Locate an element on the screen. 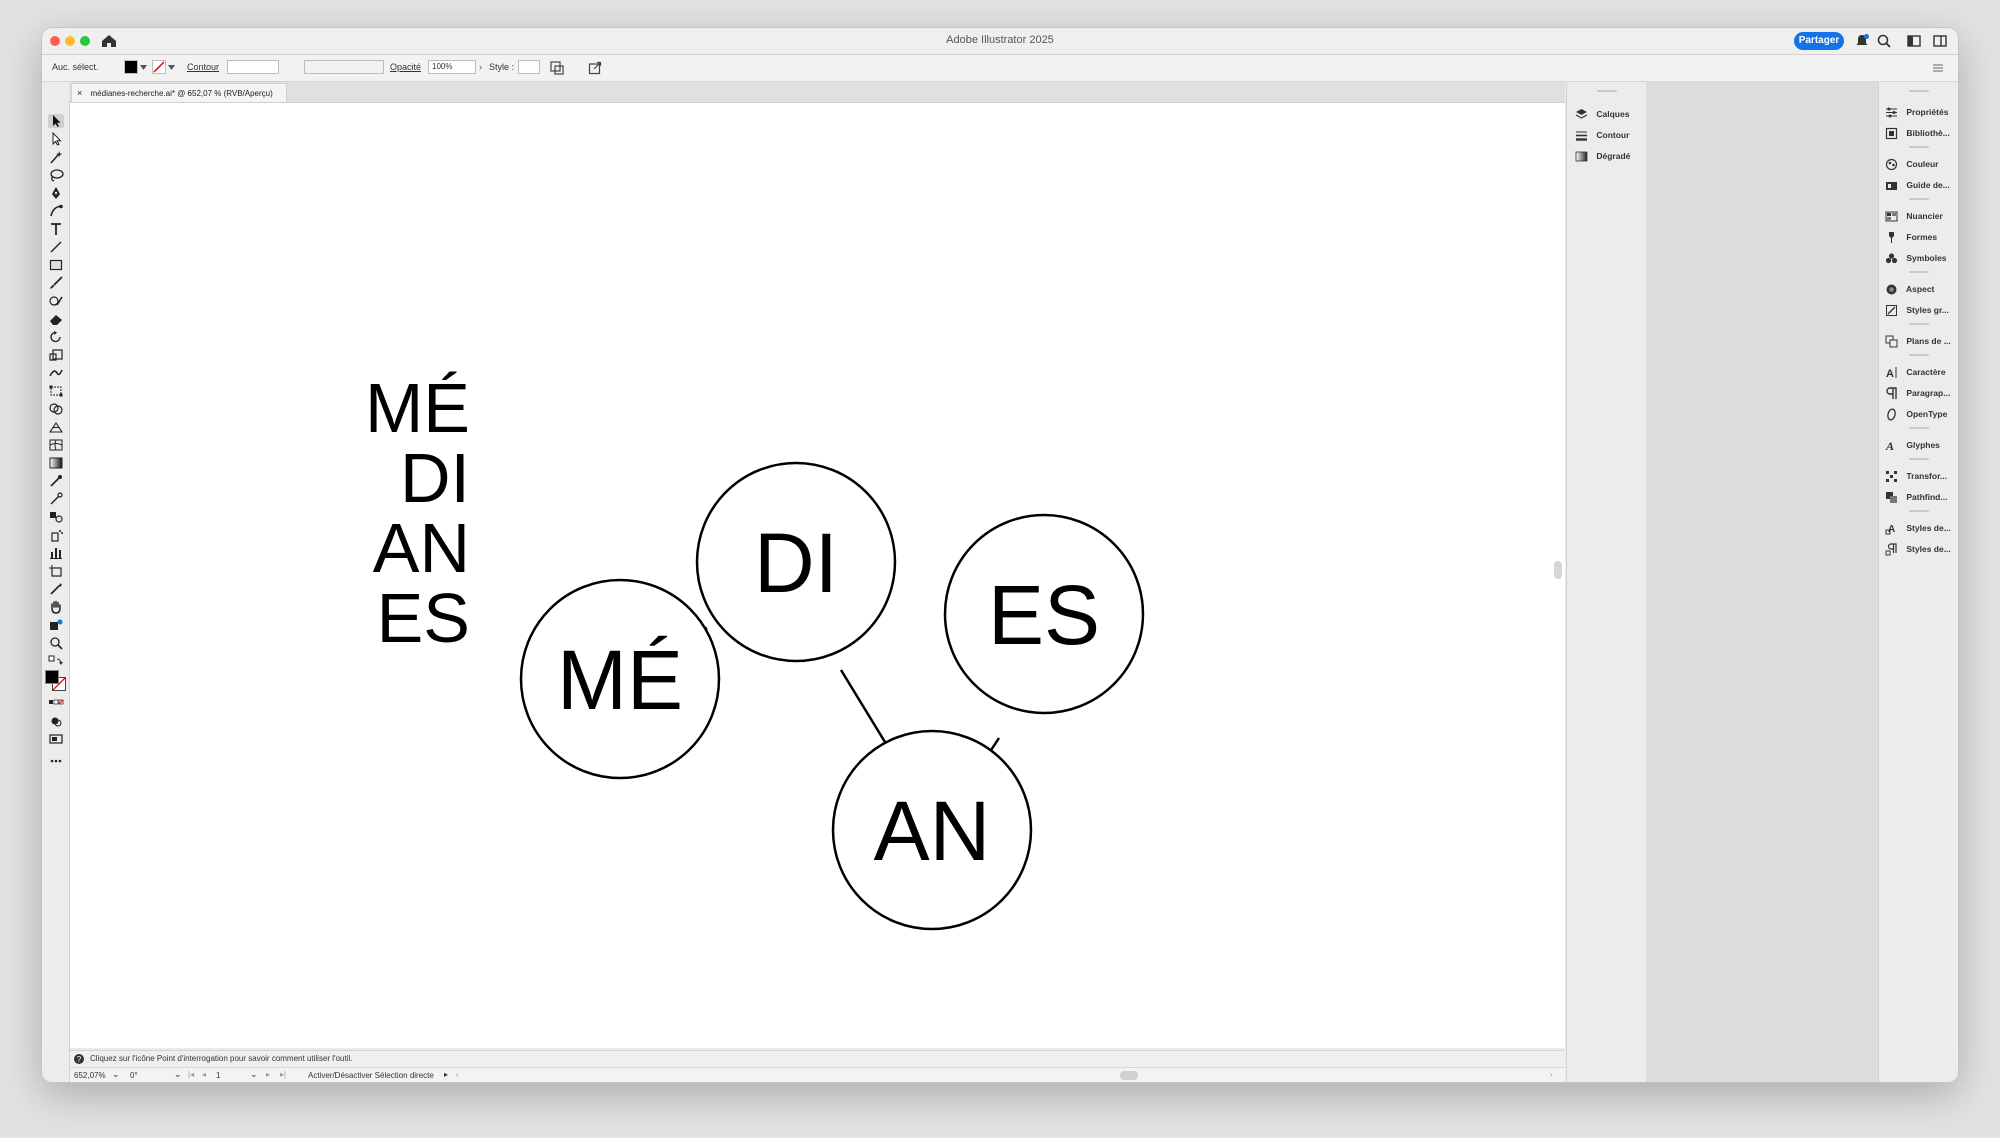 The width and height of the screenshot is (2000, 1138). shape-builder-tool is located at coordinates (56, 409).